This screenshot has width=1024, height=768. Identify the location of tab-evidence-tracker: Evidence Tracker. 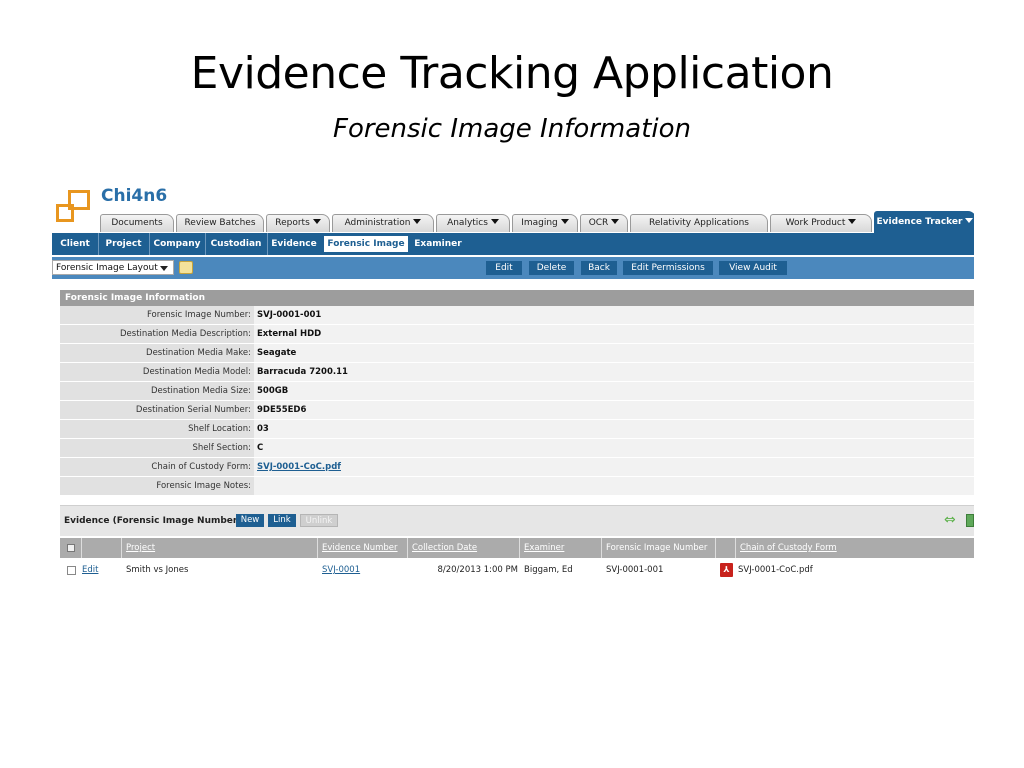
(924, 222).